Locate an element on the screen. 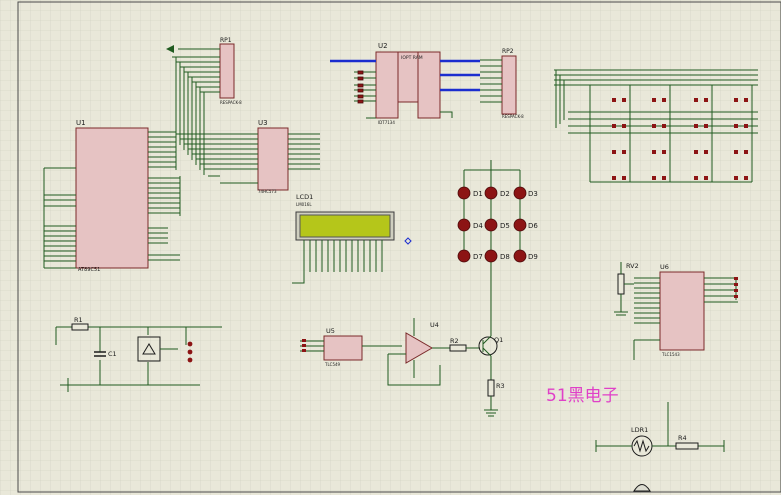 This screenshot has height=495, width=781. u6-part-label: TLC1543 is located at coordinates (670, 354).